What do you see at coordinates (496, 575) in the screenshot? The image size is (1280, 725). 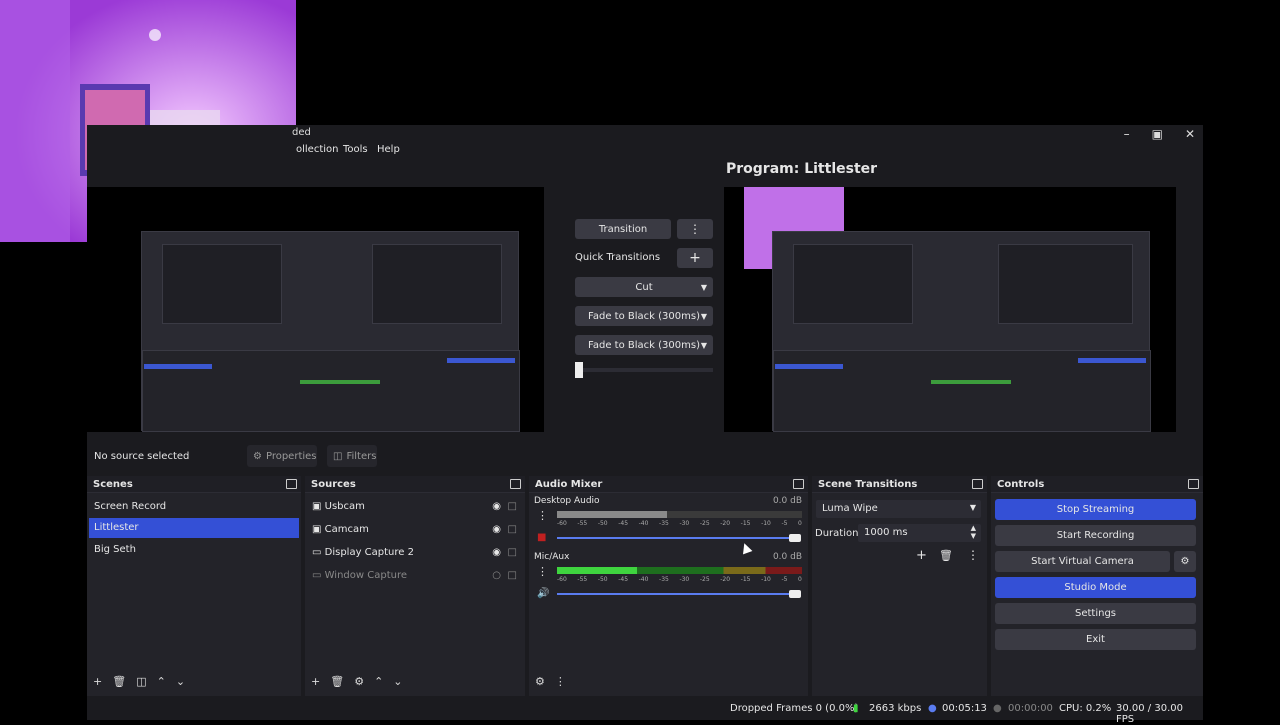 I see `eye-hidden-icon: ○` at bounding box center [496, 575].